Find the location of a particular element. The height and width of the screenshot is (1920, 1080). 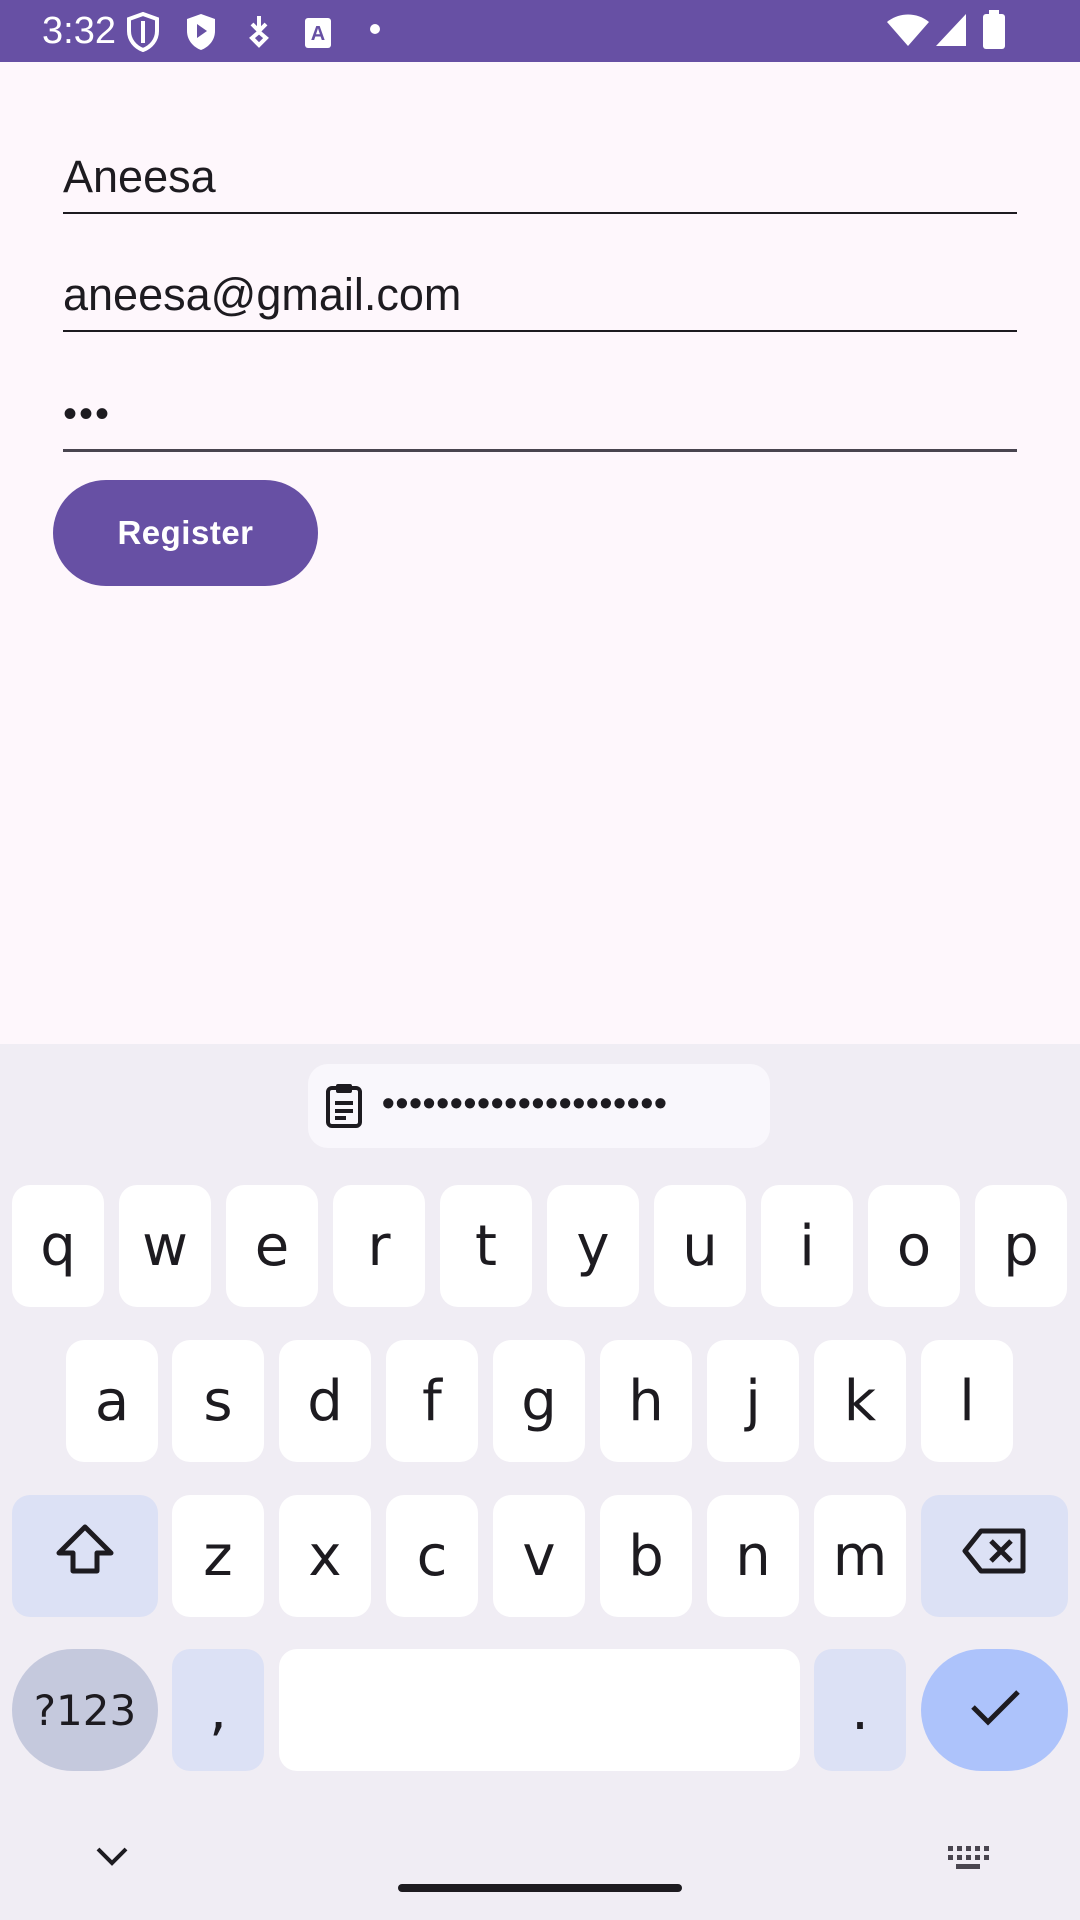

clipboard-suggestion: ••••••••••••••••••••• is located at coordinates (539, 1106).